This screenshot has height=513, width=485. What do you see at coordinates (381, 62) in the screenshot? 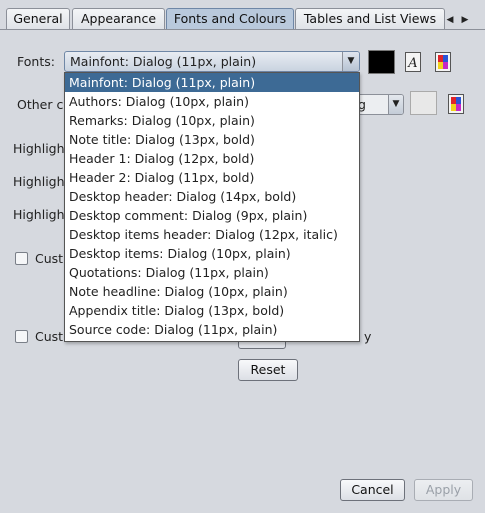
I see `font-color-swatch` at bounding box center [381, 62].